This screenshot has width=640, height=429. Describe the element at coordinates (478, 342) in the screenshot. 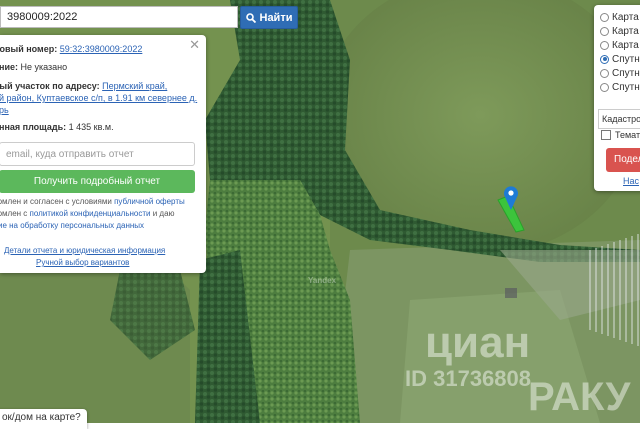

I see `cian-watermark: циан` at that location.